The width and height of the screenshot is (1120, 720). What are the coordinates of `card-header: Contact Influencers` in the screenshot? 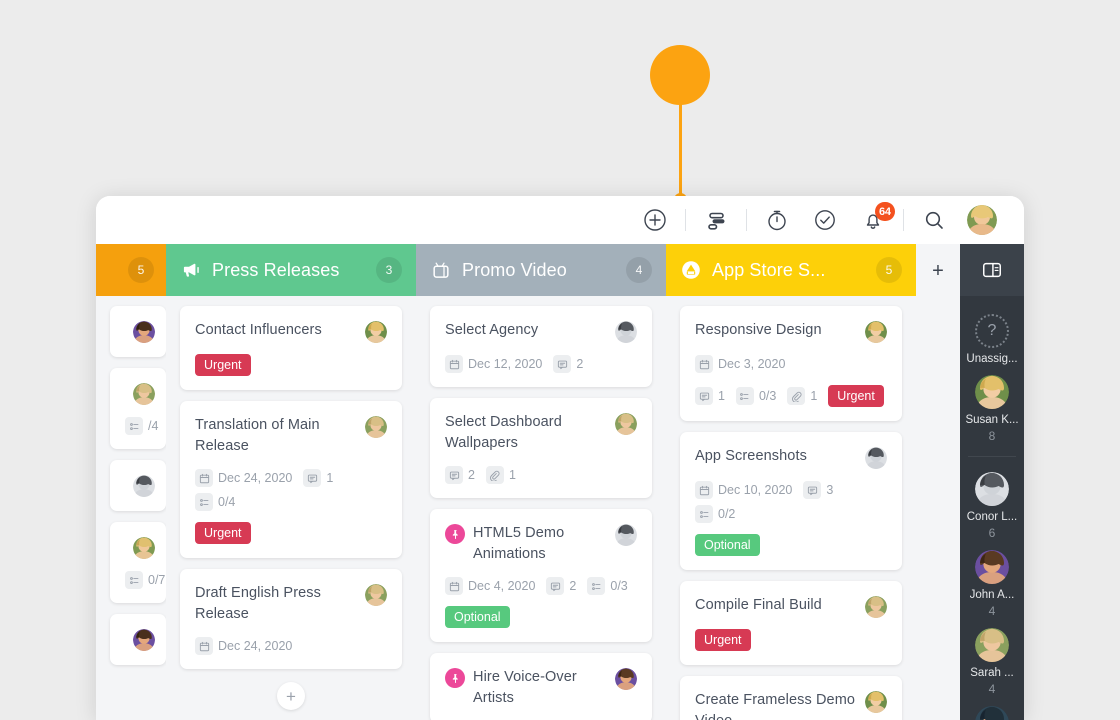 It's located at (291, 331).